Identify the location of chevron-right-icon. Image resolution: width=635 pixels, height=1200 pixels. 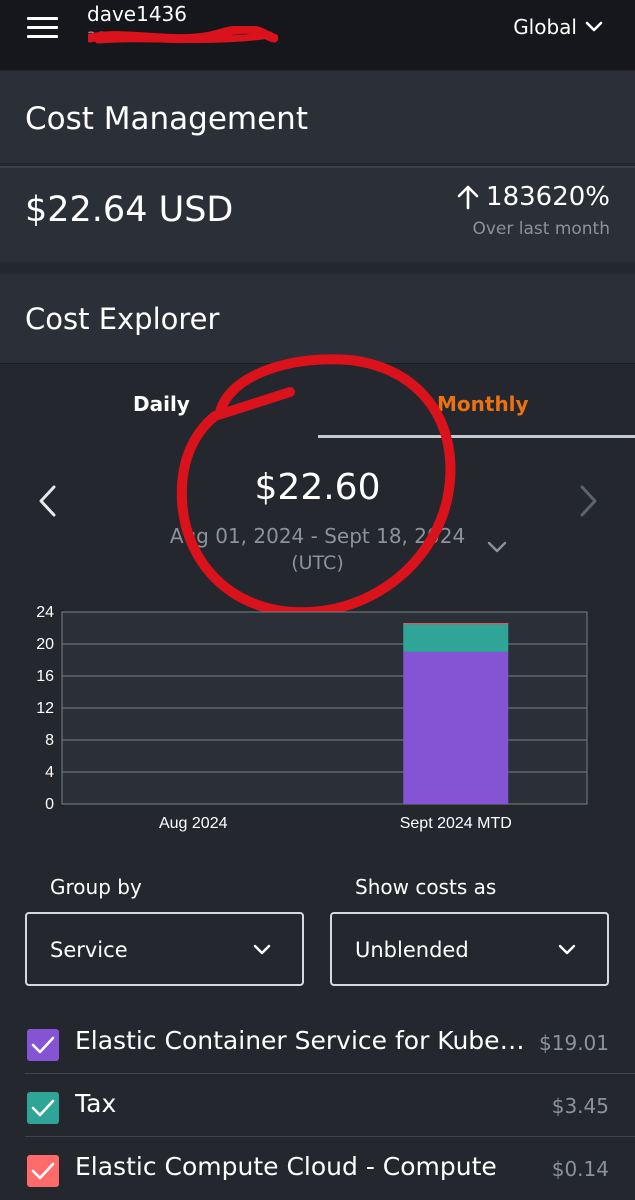
(588, 501).